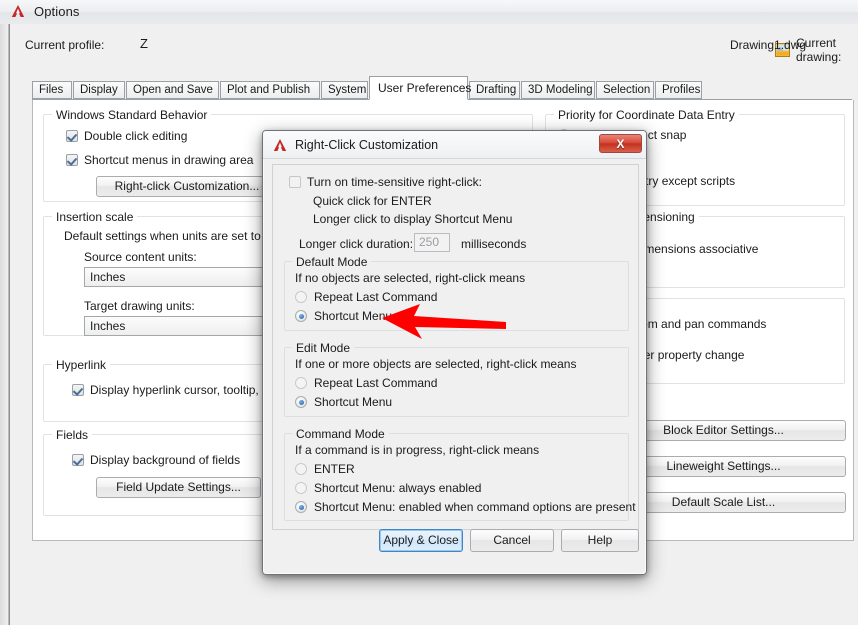 The width and height of the screenshot is (858, 625). I want to click on dialog-title-bar: Right-Click Customization X, so click(454, 145).